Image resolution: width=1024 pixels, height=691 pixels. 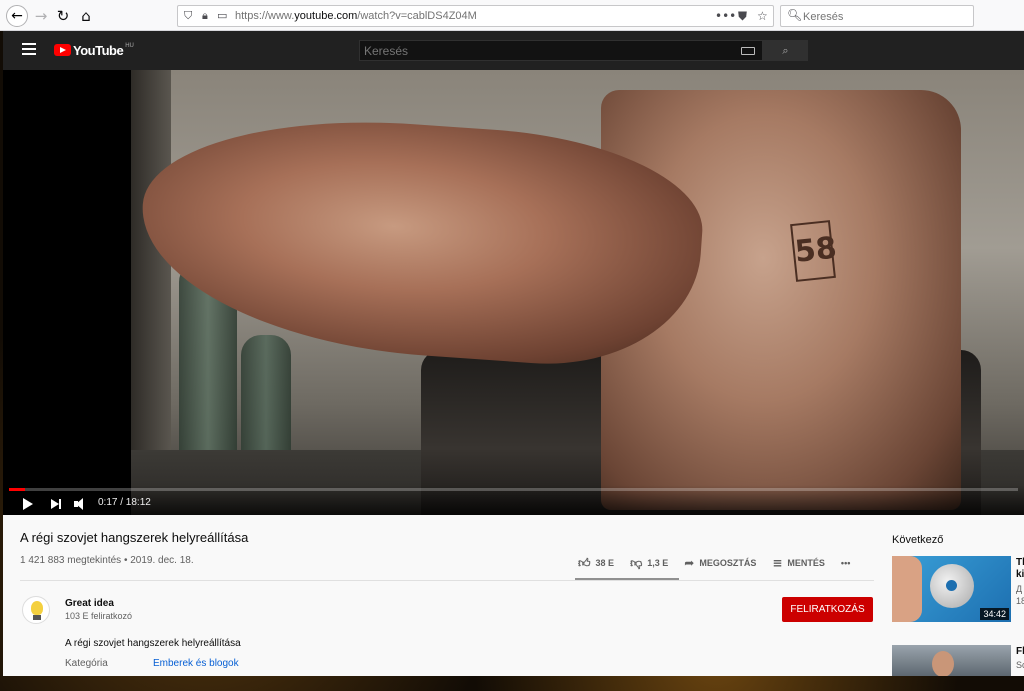 What do you see at coordinates (883, 16) in the screenshot?
I see `browser-search-input` at bounding box center [883, 16].